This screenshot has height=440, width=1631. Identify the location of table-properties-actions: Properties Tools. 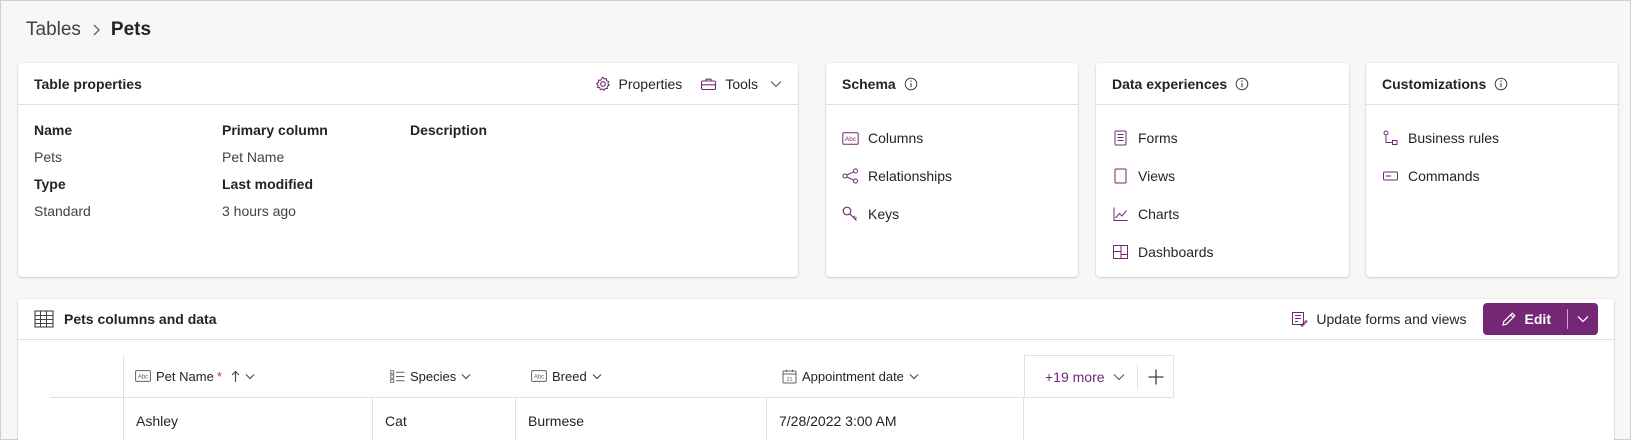
(689, 84).